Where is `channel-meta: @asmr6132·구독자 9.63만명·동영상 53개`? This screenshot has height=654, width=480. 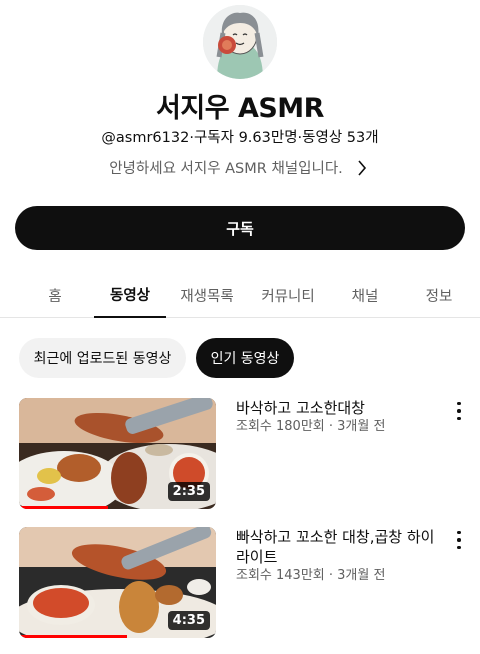 channel-meta: @asmr6132·구독자 9.63만명·동영상 53개 is located at coordinates (240, 138).